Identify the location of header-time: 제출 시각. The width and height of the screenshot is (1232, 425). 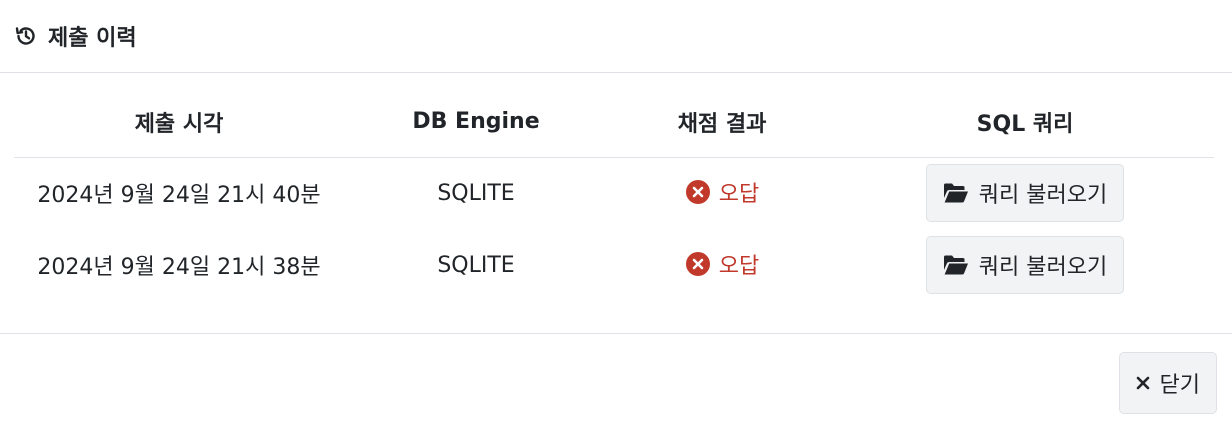
(179, 122).